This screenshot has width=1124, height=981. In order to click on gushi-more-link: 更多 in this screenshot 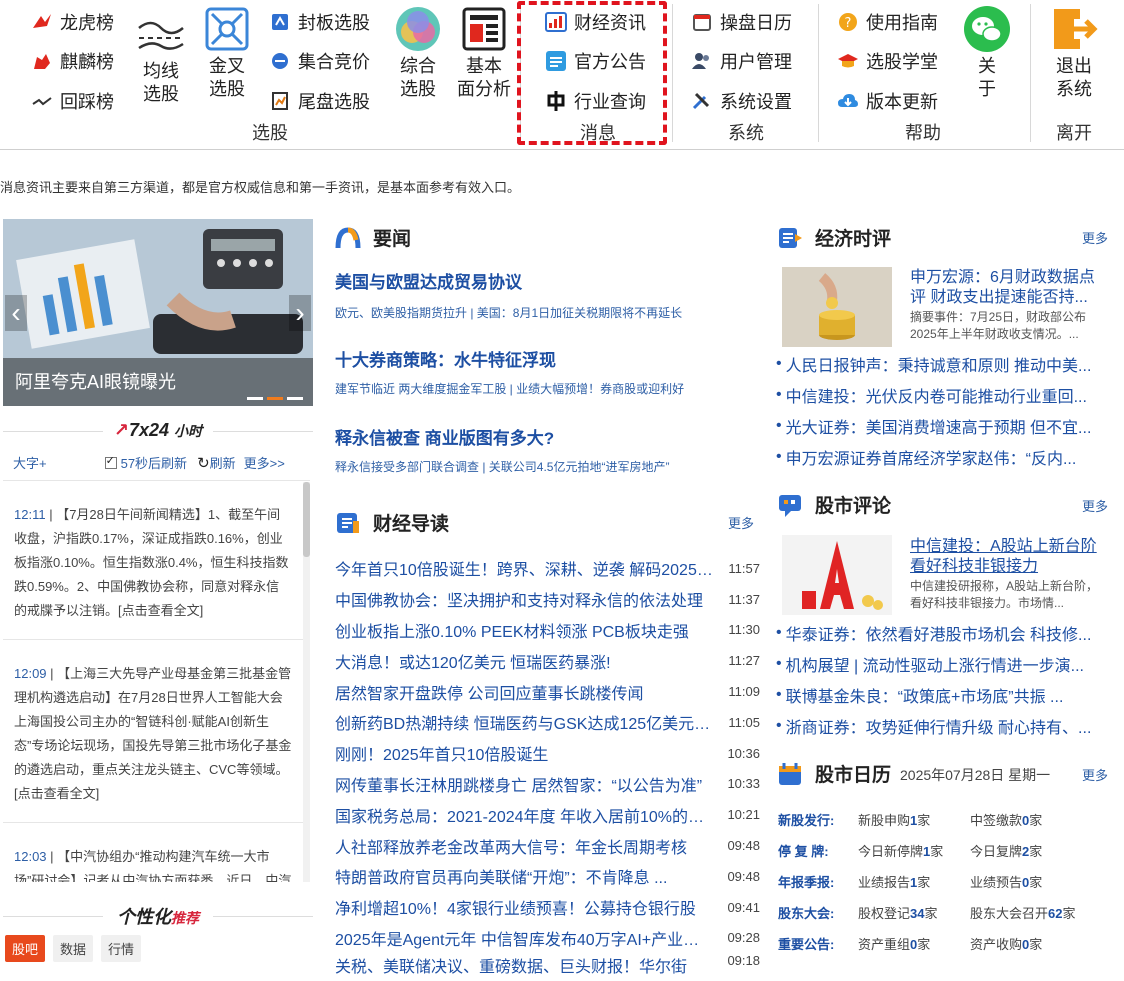, I will do `click(1095, 505)`.